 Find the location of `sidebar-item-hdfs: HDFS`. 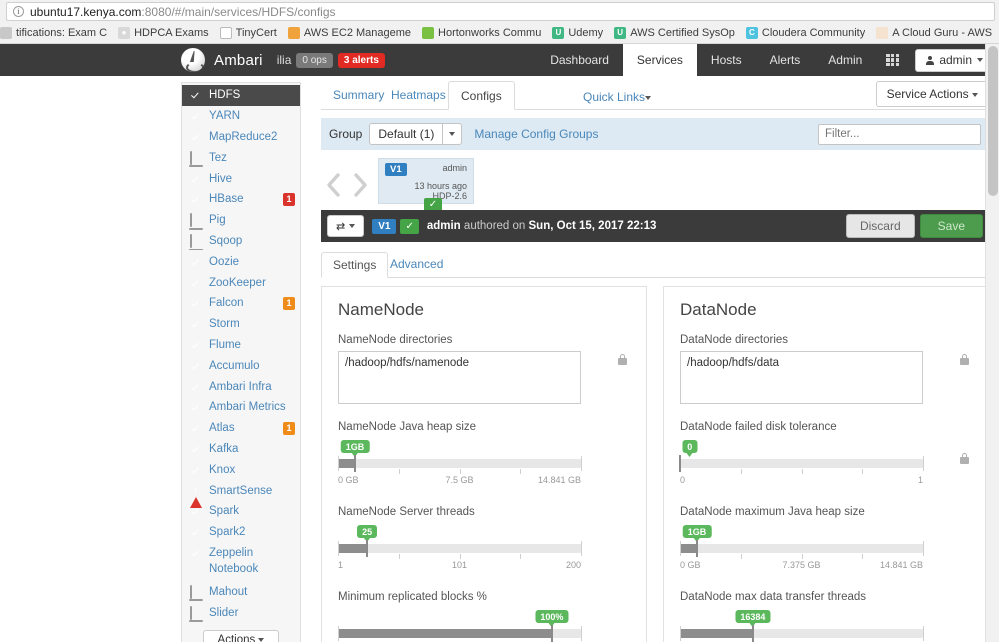

sidebar-item-hdfs: HDFS is located at coordinates (241, 95).